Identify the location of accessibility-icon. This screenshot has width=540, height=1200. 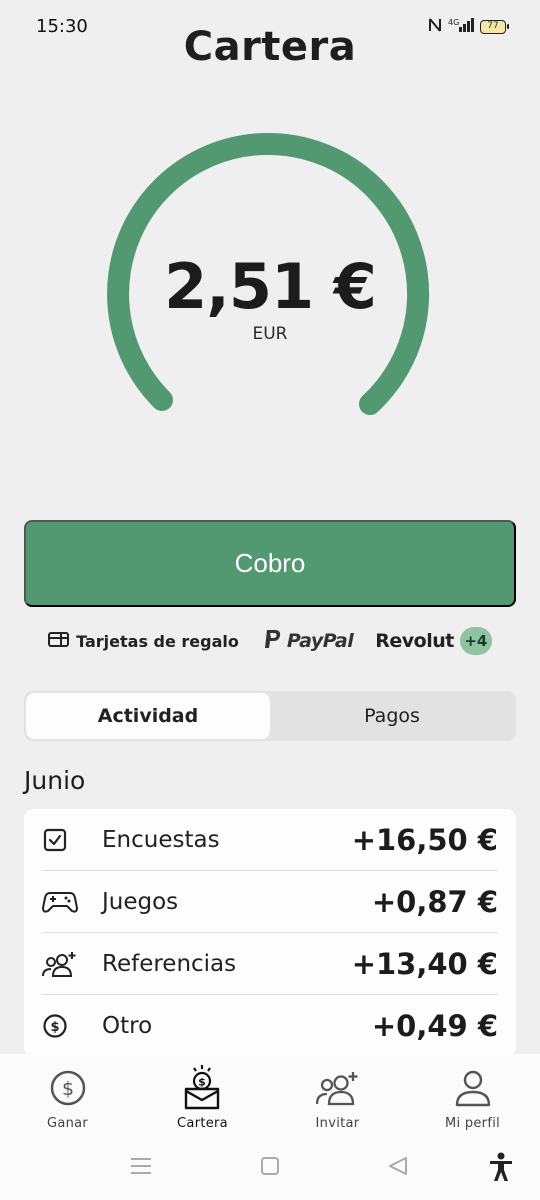
(501, 1167).